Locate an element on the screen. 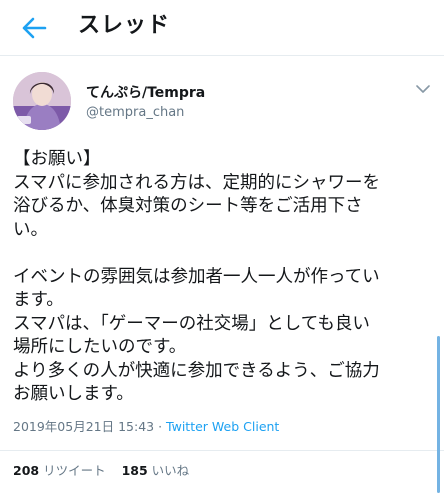 The height and width of the screenshot is (493, 444). top-app-bar: スレッド is located at coordinates (222, 28).